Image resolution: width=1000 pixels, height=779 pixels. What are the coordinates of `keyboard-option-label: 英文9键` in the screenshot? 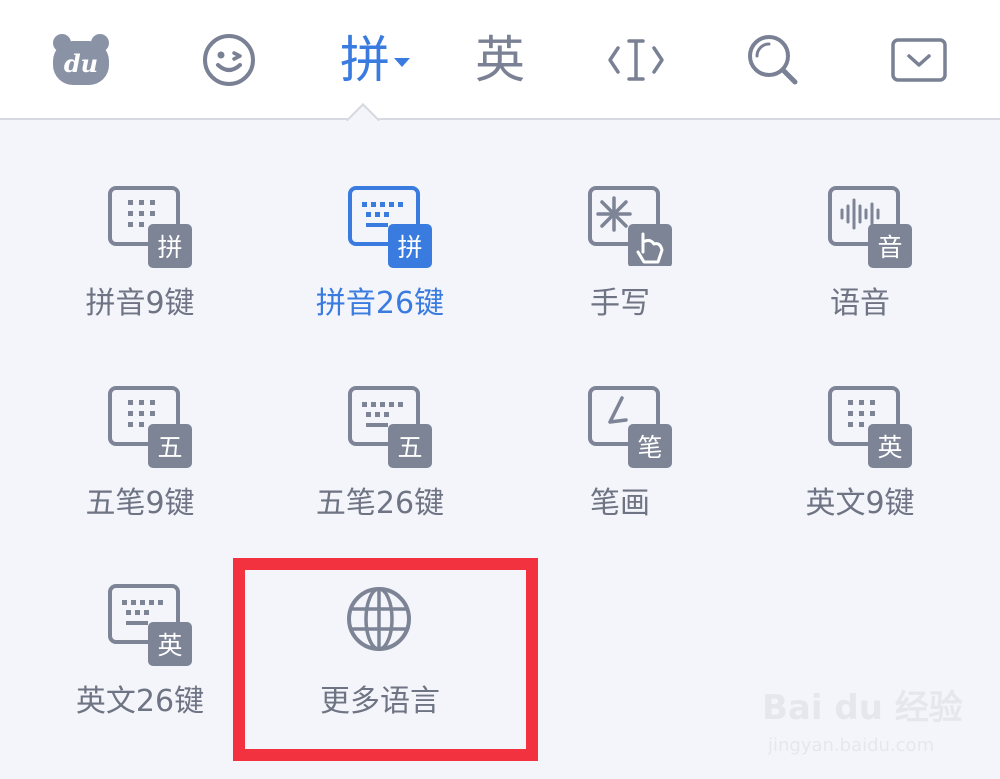 It's located at (860, 503).